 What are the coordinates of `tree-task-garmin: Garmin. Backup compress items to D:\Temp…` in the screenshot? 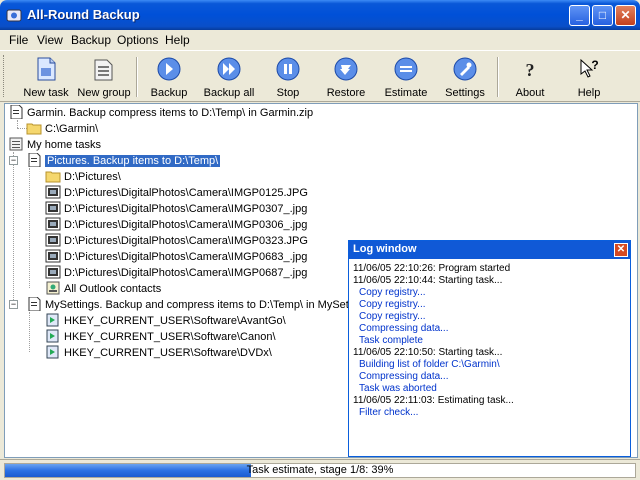 It's located at (160, 113).